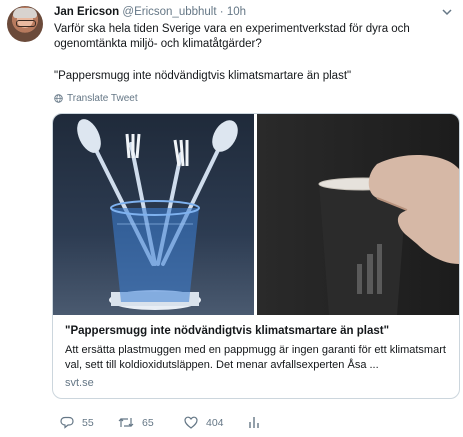 This screenshot has width=463, height=437. Describe the element at coordinates (86, 12) in the screenshot. I see `author-name: Jan Ericson` at that location.